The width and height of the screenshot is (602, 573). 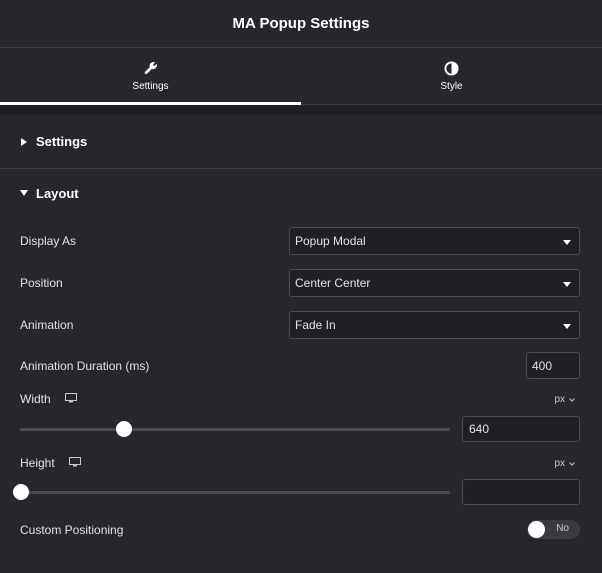 What do you see at coordinates (24, 193) in the screenshot?
I see `caret-down-icon` at bounding box center [24, 193].